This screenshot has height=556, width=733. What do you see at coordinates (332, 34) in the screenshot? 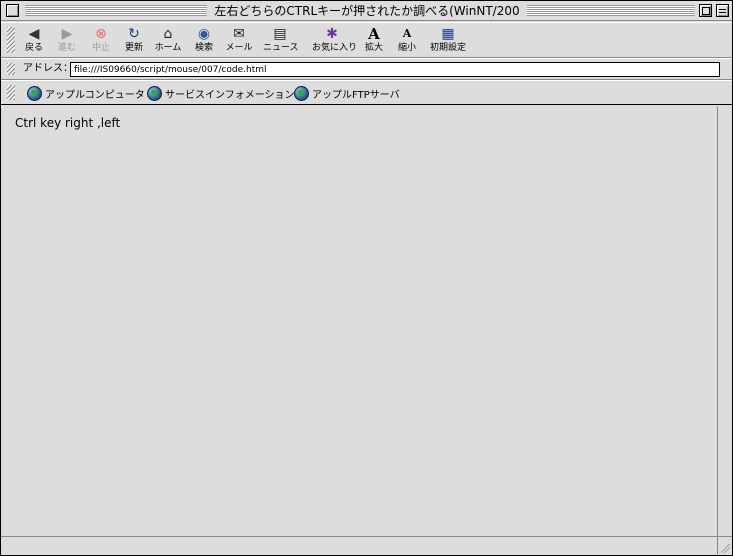
I see `favorites-icon: ✱` at bounding box center [332, 34].